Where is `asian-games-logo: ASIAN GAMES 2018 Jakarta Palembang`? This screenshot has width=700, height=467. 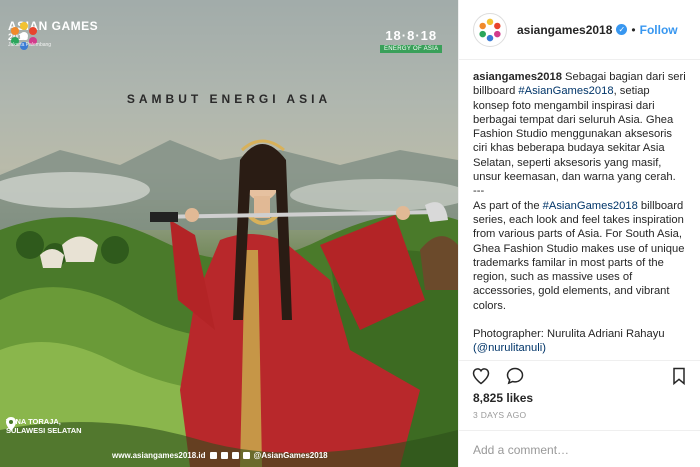 asian-games-logo: ASIAN GAMES 2018 Jakarta Palembang is located at coordinates (53, 35).